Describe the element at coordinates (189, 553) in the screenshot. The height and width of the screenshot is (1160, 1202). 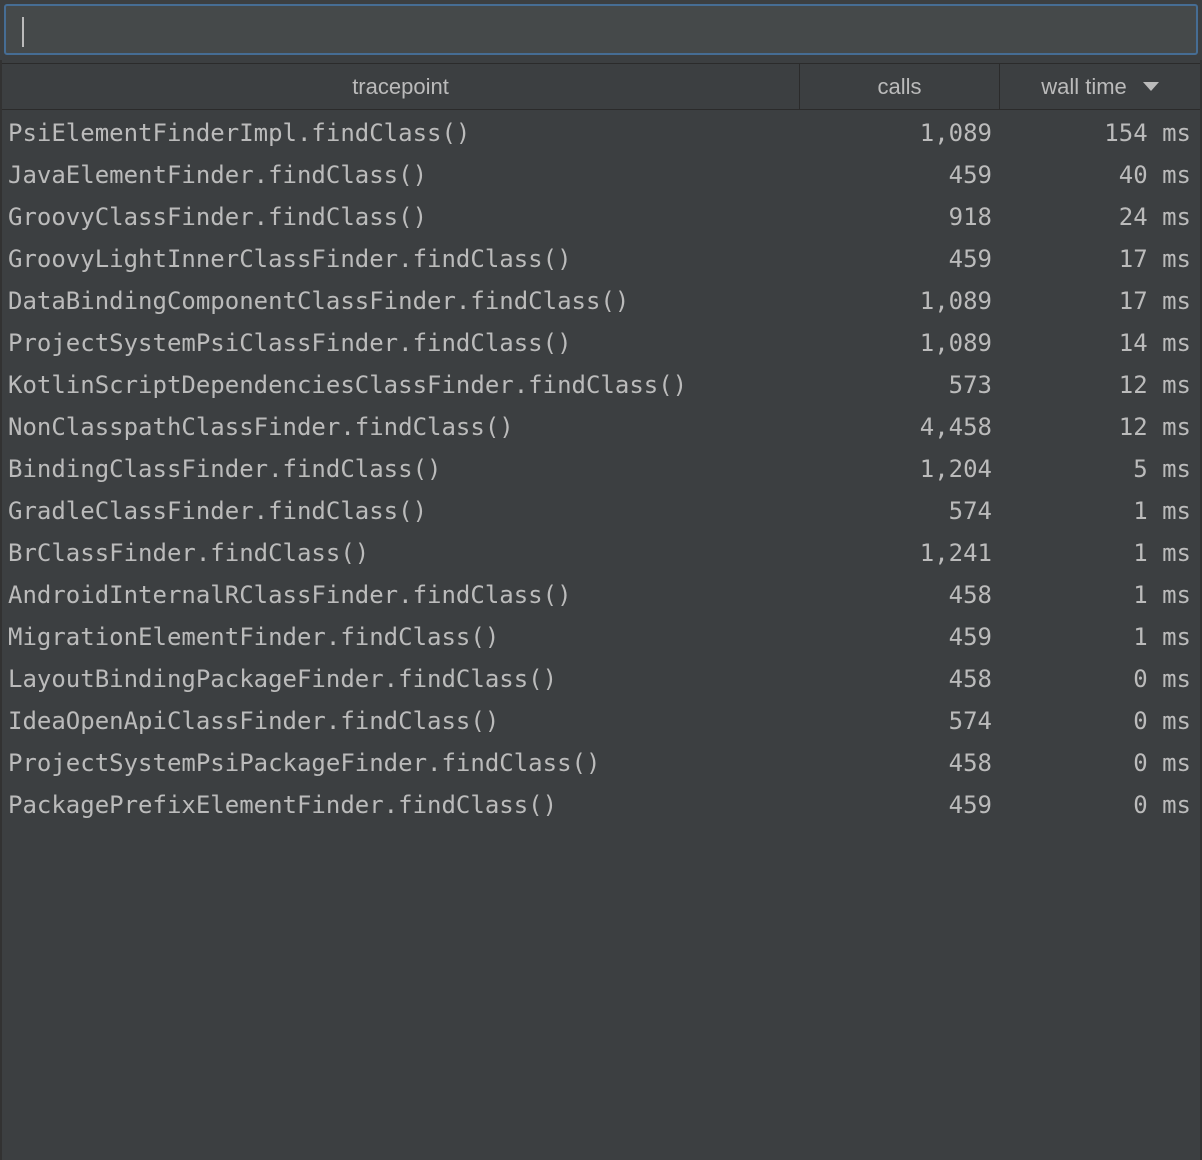
I see `tracepoint-cell: BrClassFinder.findClass()` at that location.